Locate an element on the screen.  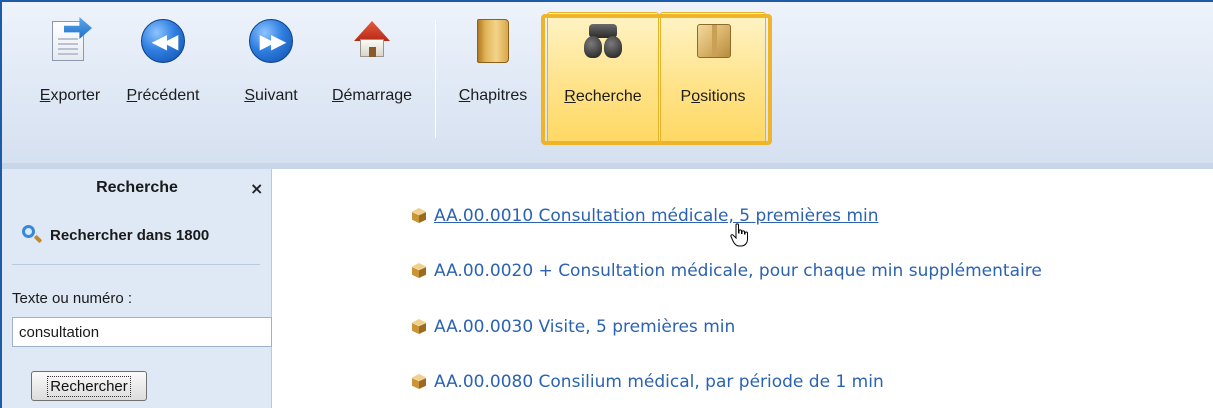
next-label: Suivant is located at coordinates (271, 95).